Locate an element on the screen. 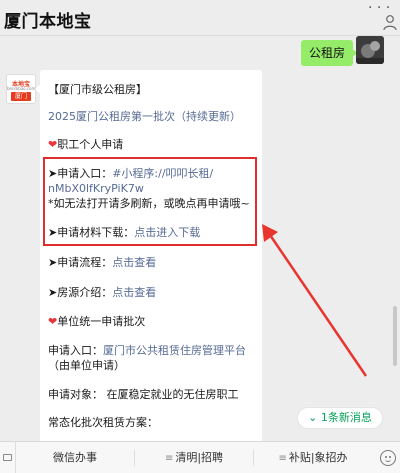 The width and height of the screenshot is (400, 473). eligibility-text: 申请对象： 在厦稳定就业的无住房职工 is located at coordinates (143, 394).